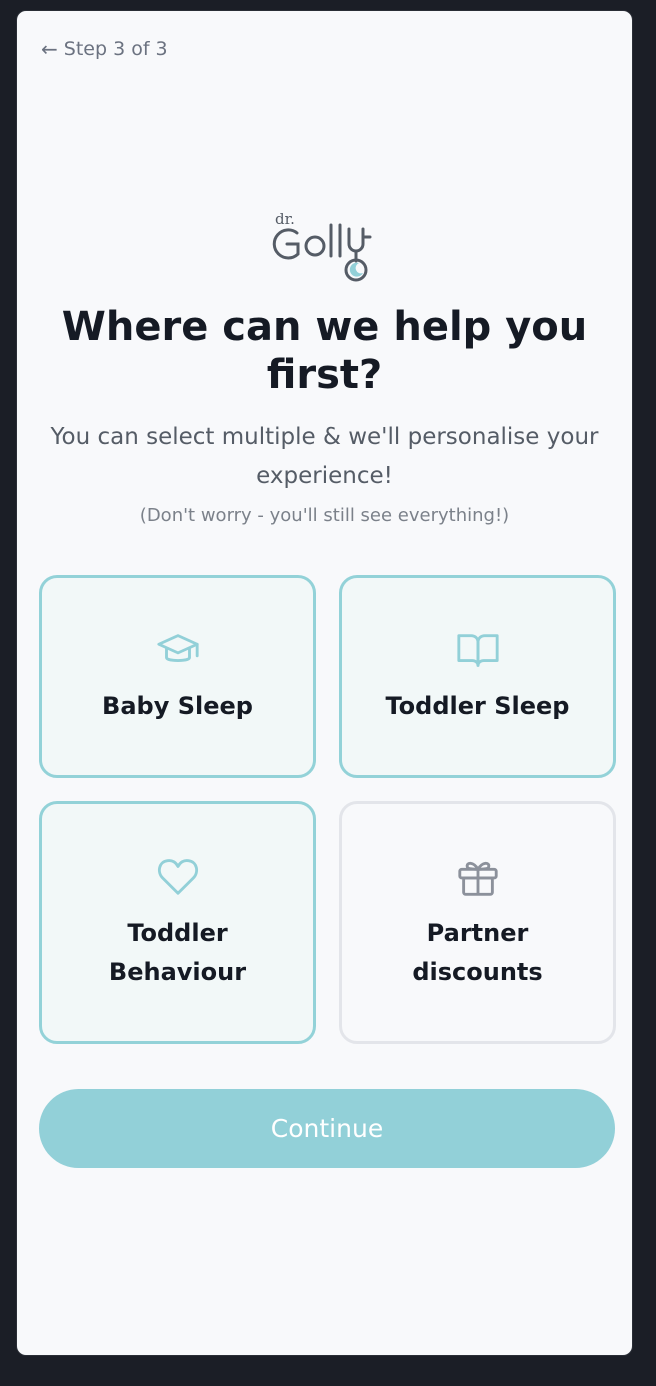 This screenshot has height=1386, width=656. Describe the element at coordinates (177, 706) in the screenshot. I see `option-label: Baby Sleep` at that location.